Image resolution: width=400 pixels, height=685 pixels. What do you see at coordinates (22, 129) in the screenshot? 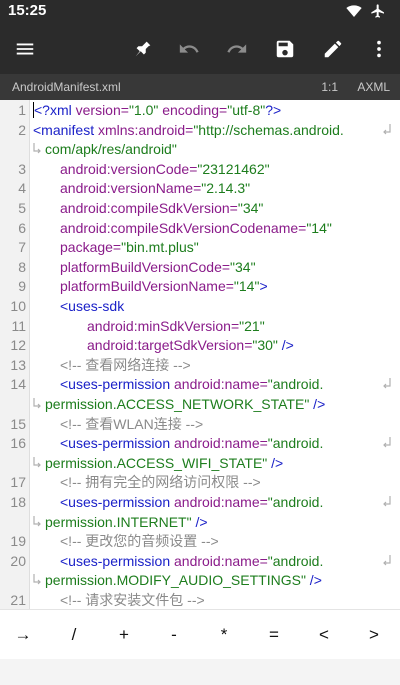
I see `line-number: 2` at bounding box center [22, 129].